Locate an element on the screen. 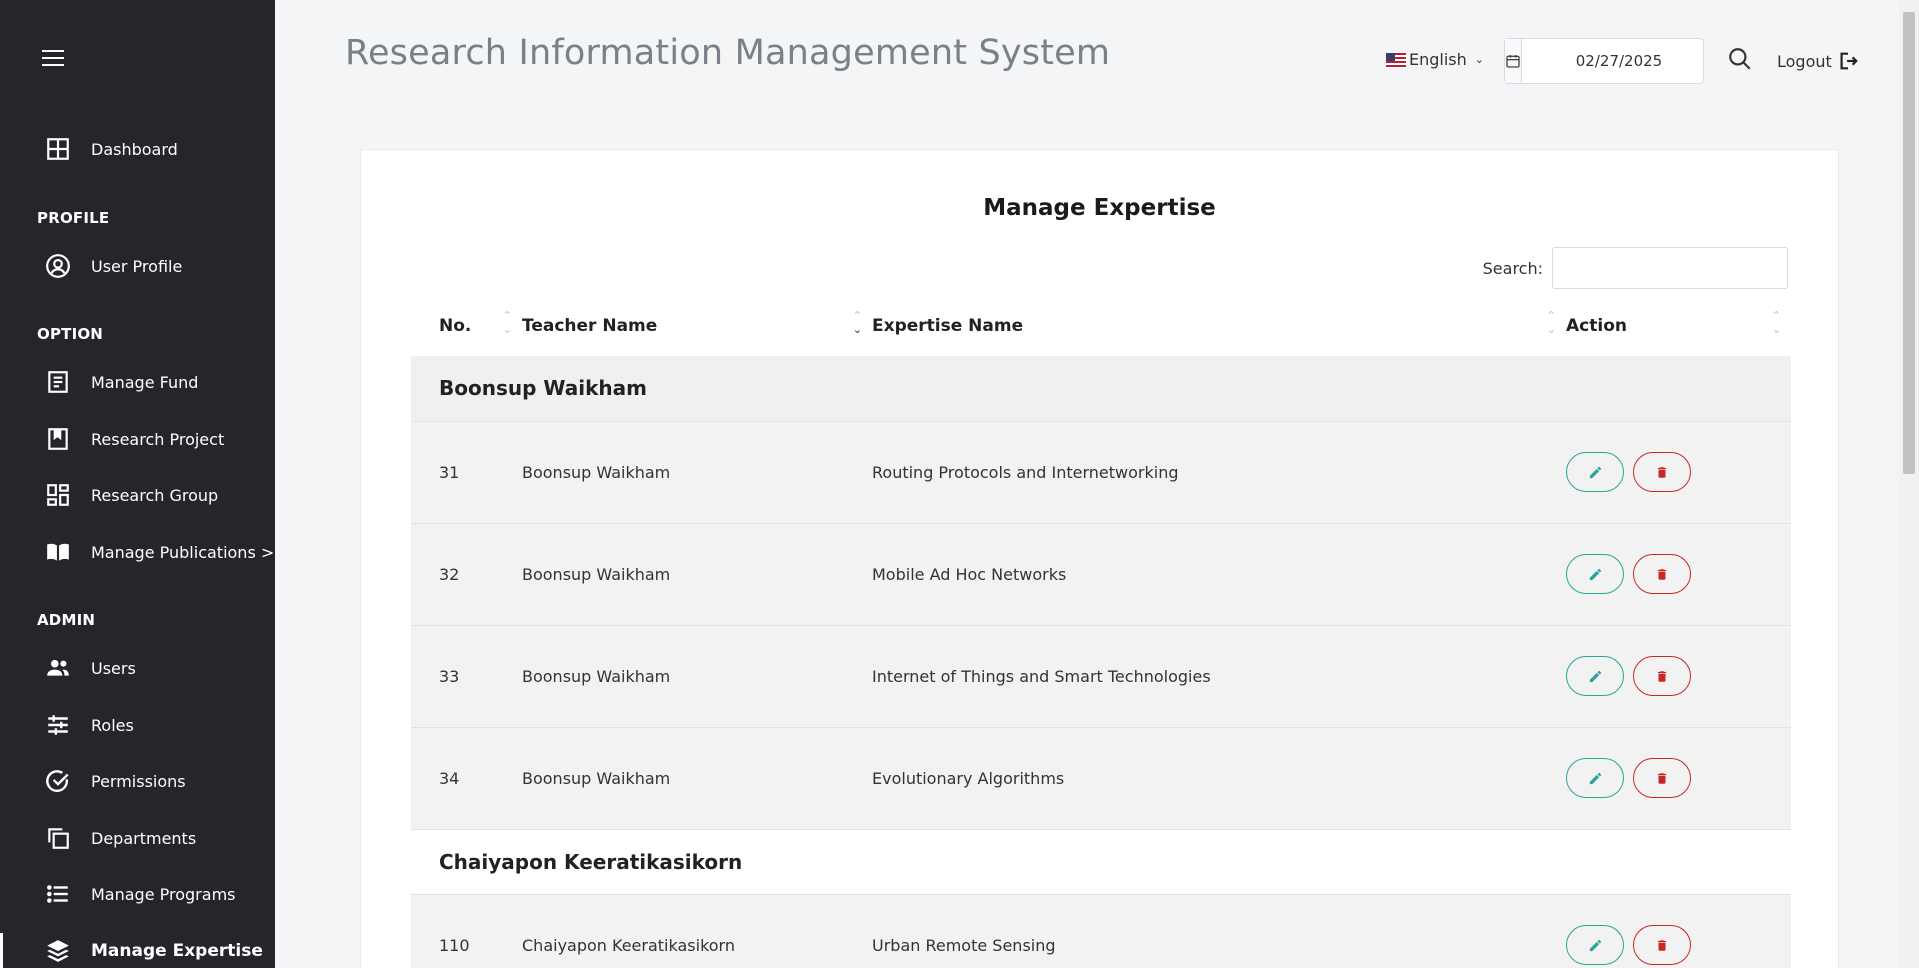  document-icon is located at coordinates (58, 382).